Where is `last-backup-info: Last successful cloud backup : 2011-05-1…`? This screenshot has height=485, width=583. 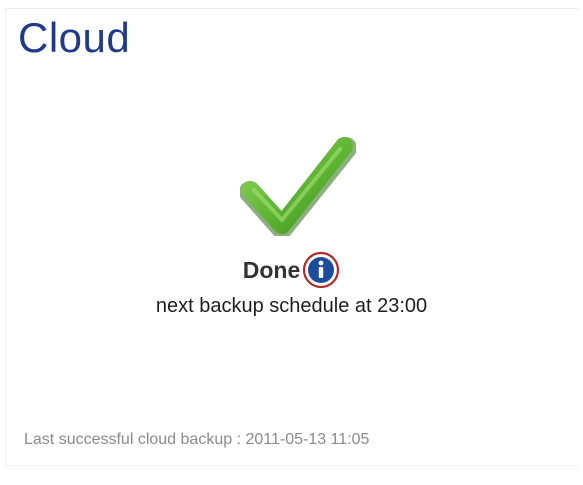
last-backup-info: Last successful cloud backup : 2011-05-1… is located at coordinates (197, 439).